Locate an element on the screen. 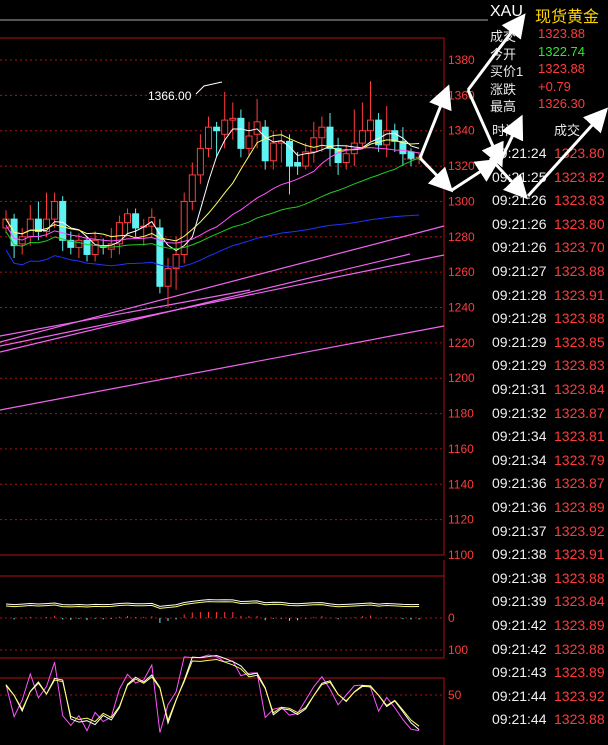  tick-price: 1323.83 is located at coordinates (579, 365).